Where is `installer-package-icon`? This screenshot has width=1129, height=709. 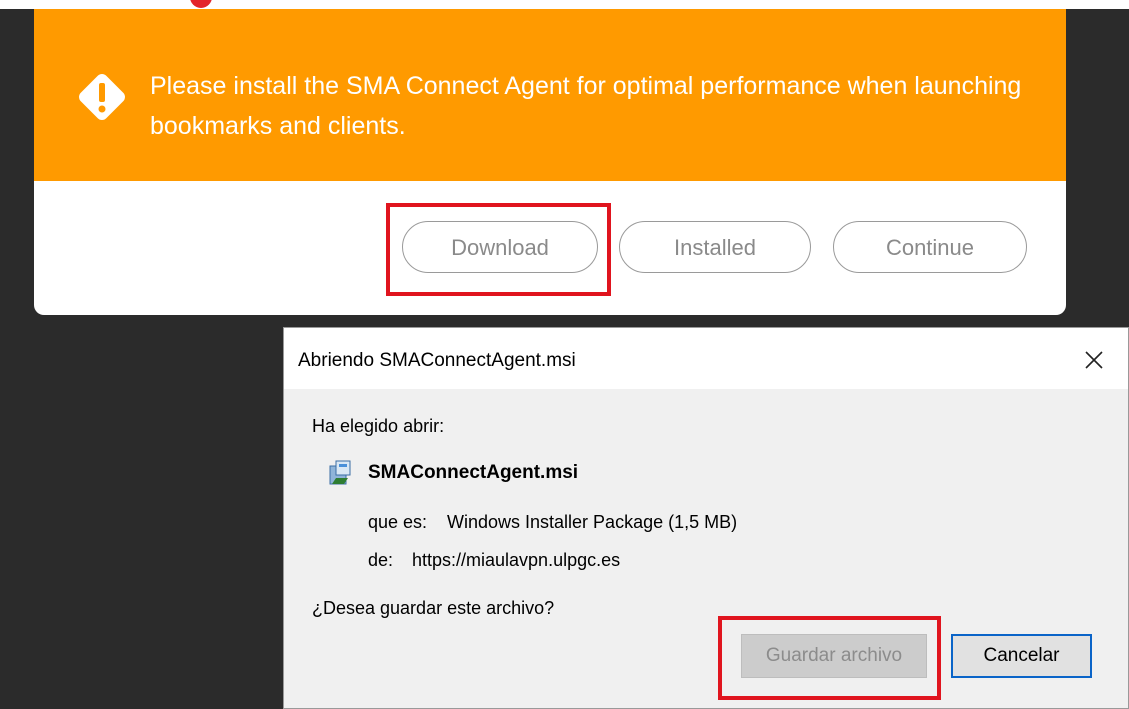
installer-package-icon is located at coordinates (340, 472).